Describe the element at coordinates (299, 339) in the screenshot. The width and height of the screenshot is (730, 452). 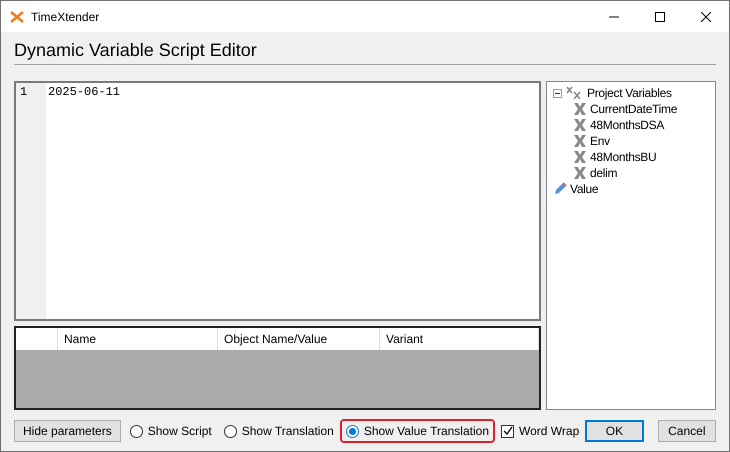
I see `column-header: Object Name/Value` at that location.